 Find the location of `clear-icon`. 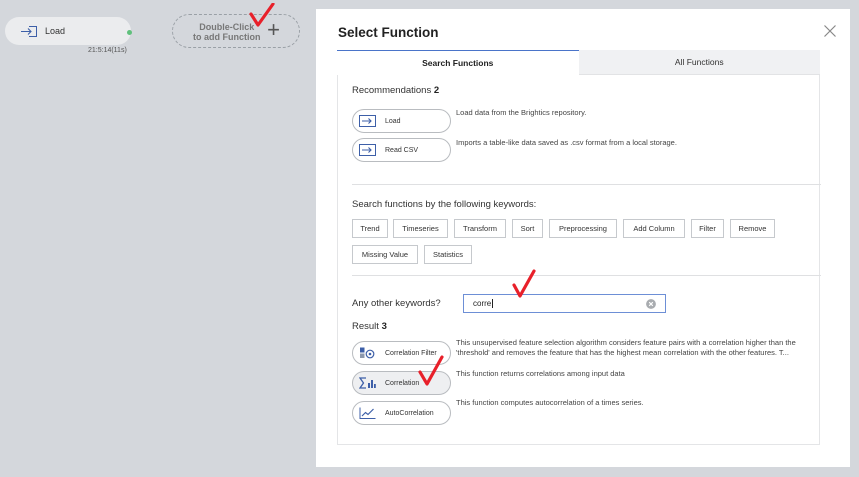

clear-icon is located at coordinates (651, 304).